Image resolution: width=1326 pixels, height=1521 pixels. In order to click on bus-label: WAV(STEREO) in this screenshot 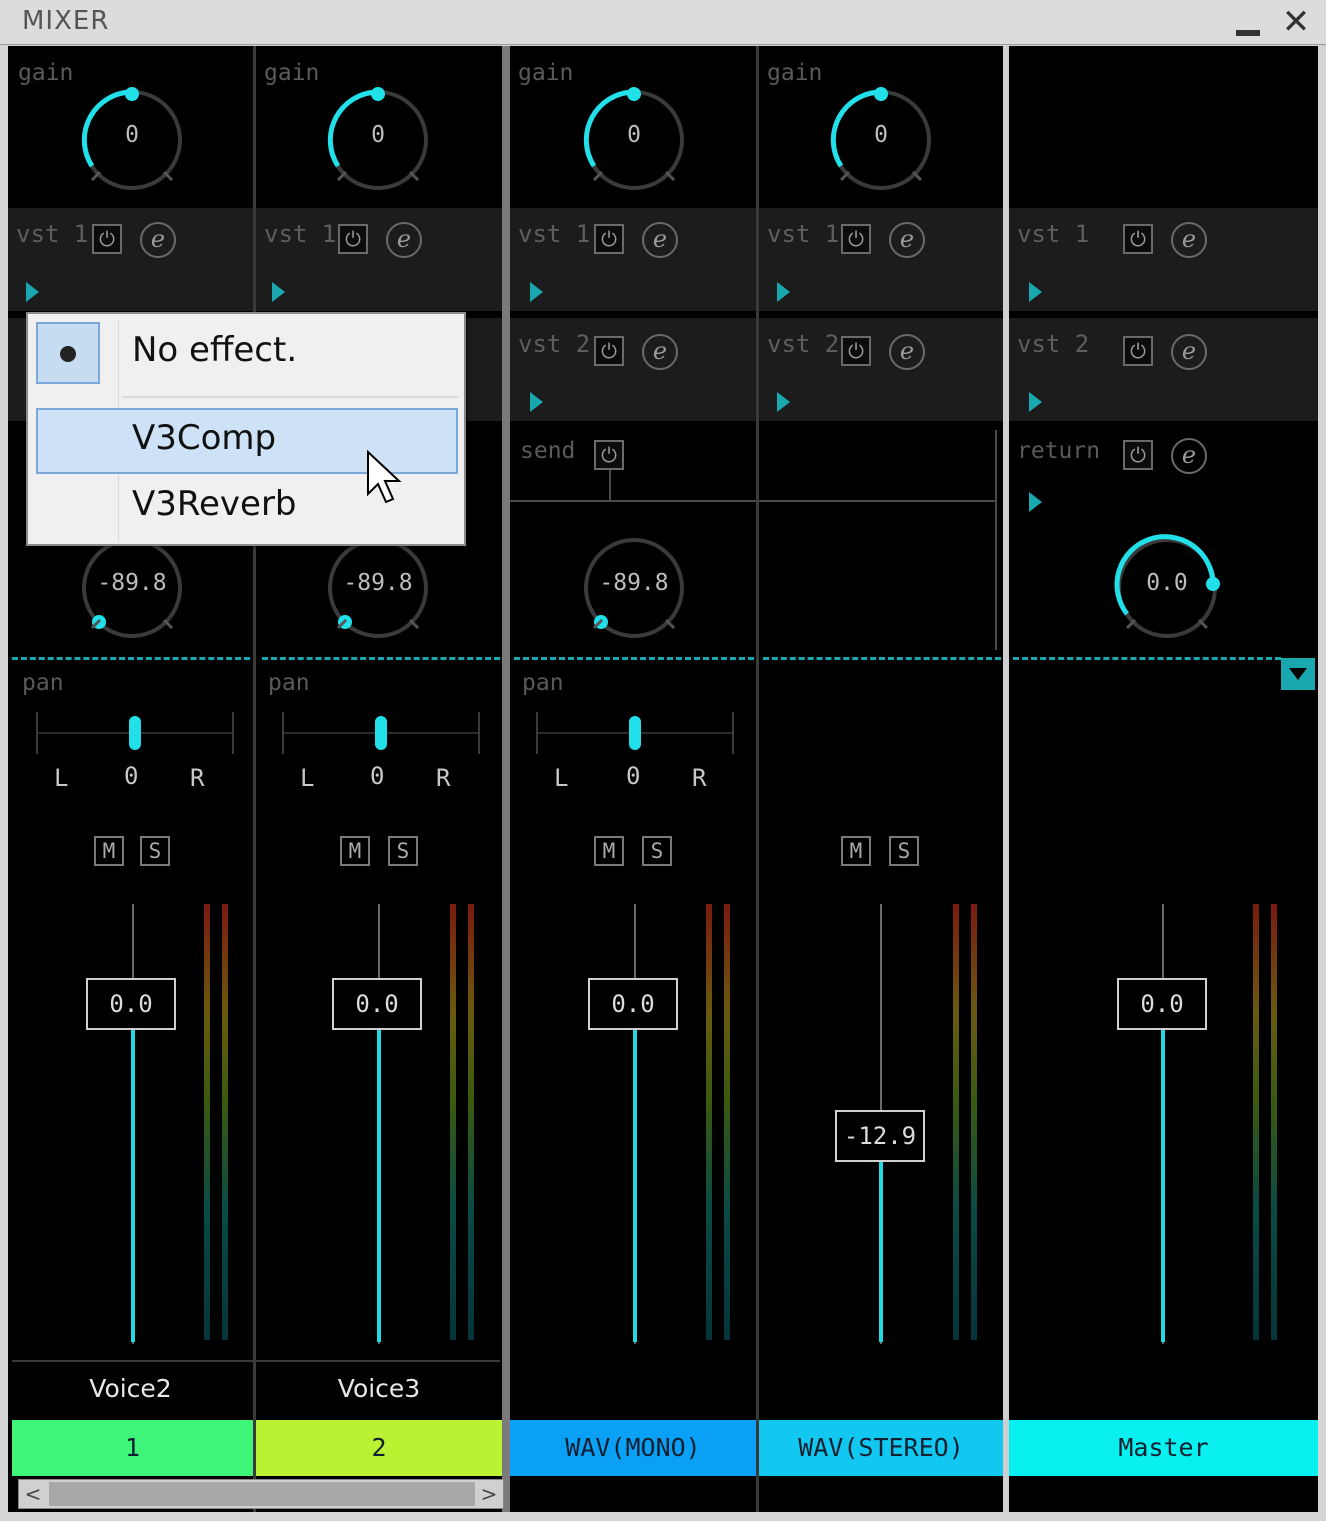, I will do `click(881, 1448)`.